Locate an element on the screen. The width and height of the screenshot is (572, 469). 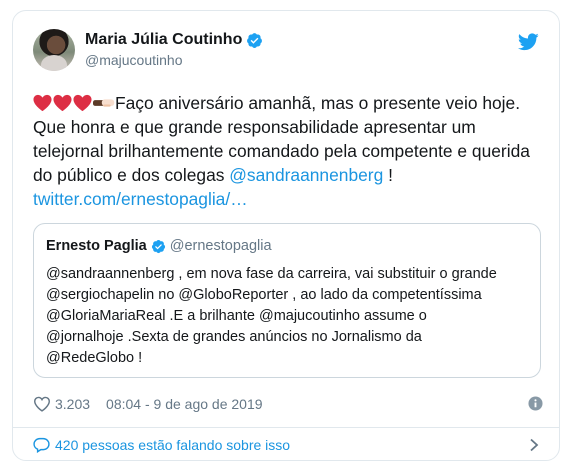
author-display-name: Maria Júlia Coutinho is located at coordinates (163, 40).